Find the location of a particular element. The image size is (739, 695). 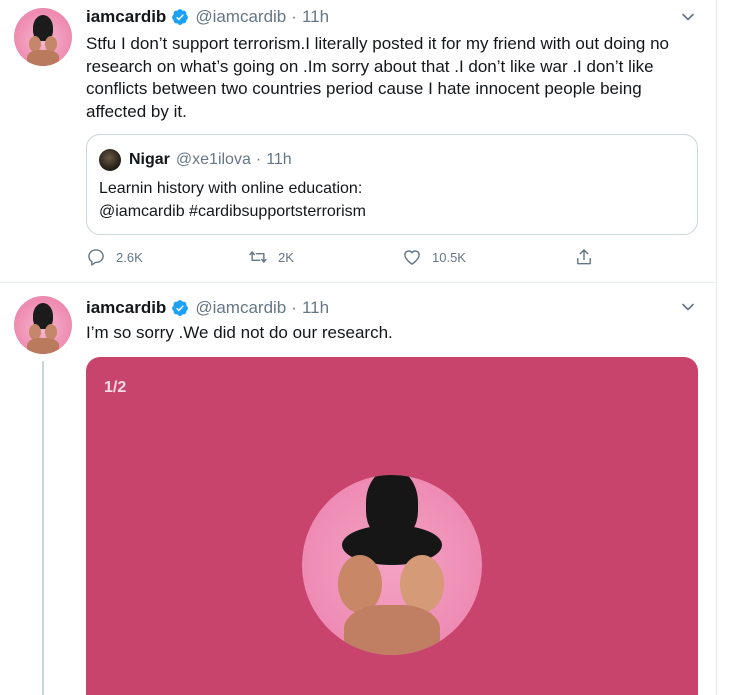

share-icon is located at coordinates (584, 257).